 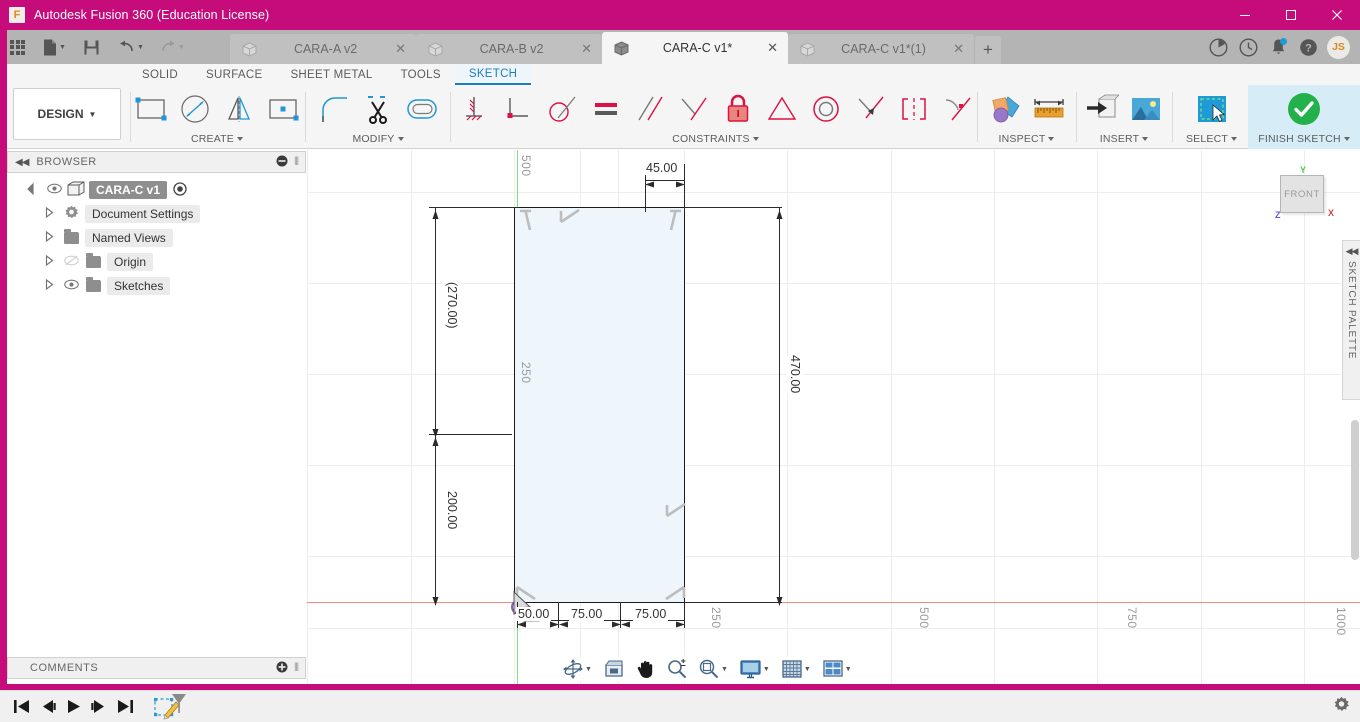 I want to click on insert-derive-tool, so click(x=1102, y=109).